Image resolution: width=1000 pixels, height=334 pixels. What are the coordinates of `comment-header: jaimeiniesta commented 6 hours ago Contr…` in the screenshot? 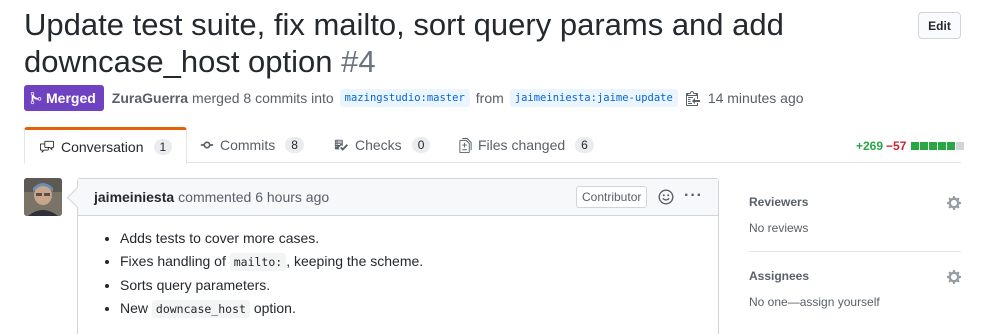 It's located at (398, 197).